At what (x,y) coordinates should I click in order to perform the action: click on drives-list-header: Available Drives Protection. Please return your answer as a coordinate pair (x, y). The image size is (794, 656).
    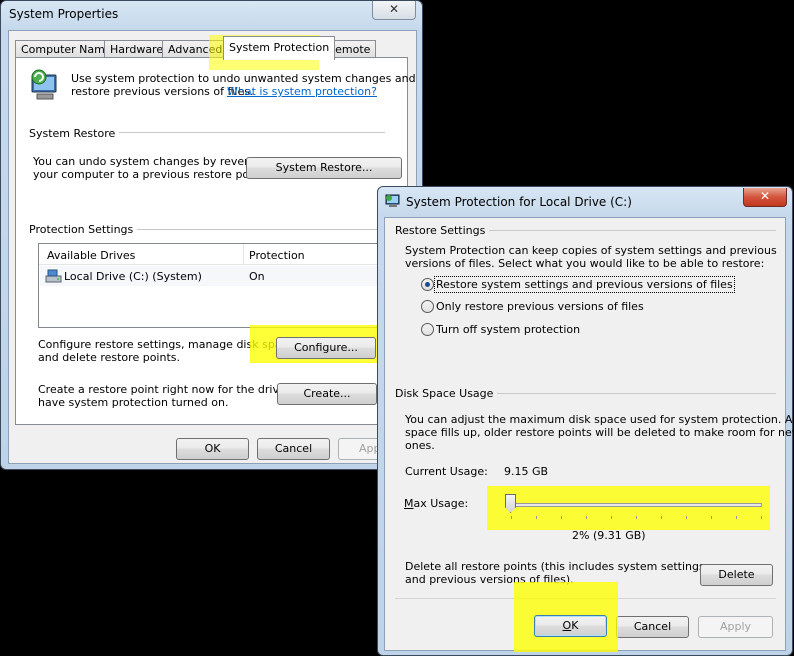
    Looking at the image, I should click on (220, 254).